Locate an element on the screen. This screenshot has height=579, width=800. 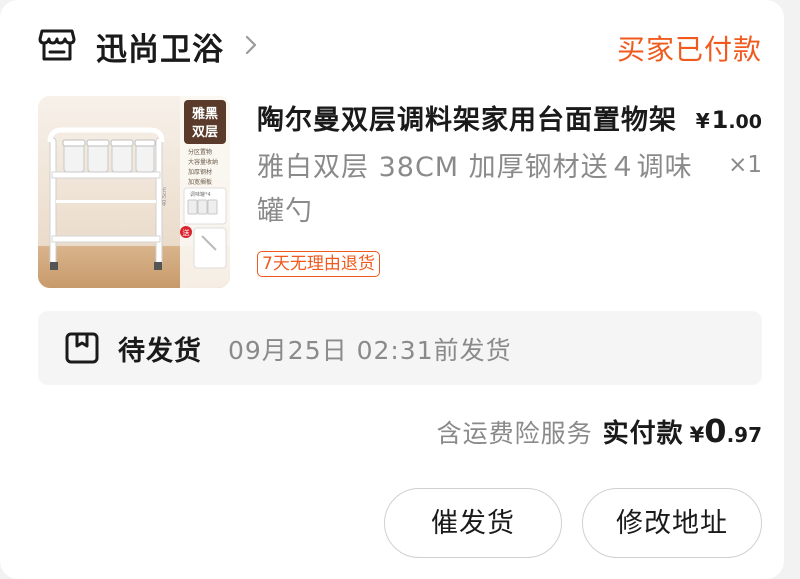
thumb-feature-4: 加宽搁板 is located at coordinates (200, 182).